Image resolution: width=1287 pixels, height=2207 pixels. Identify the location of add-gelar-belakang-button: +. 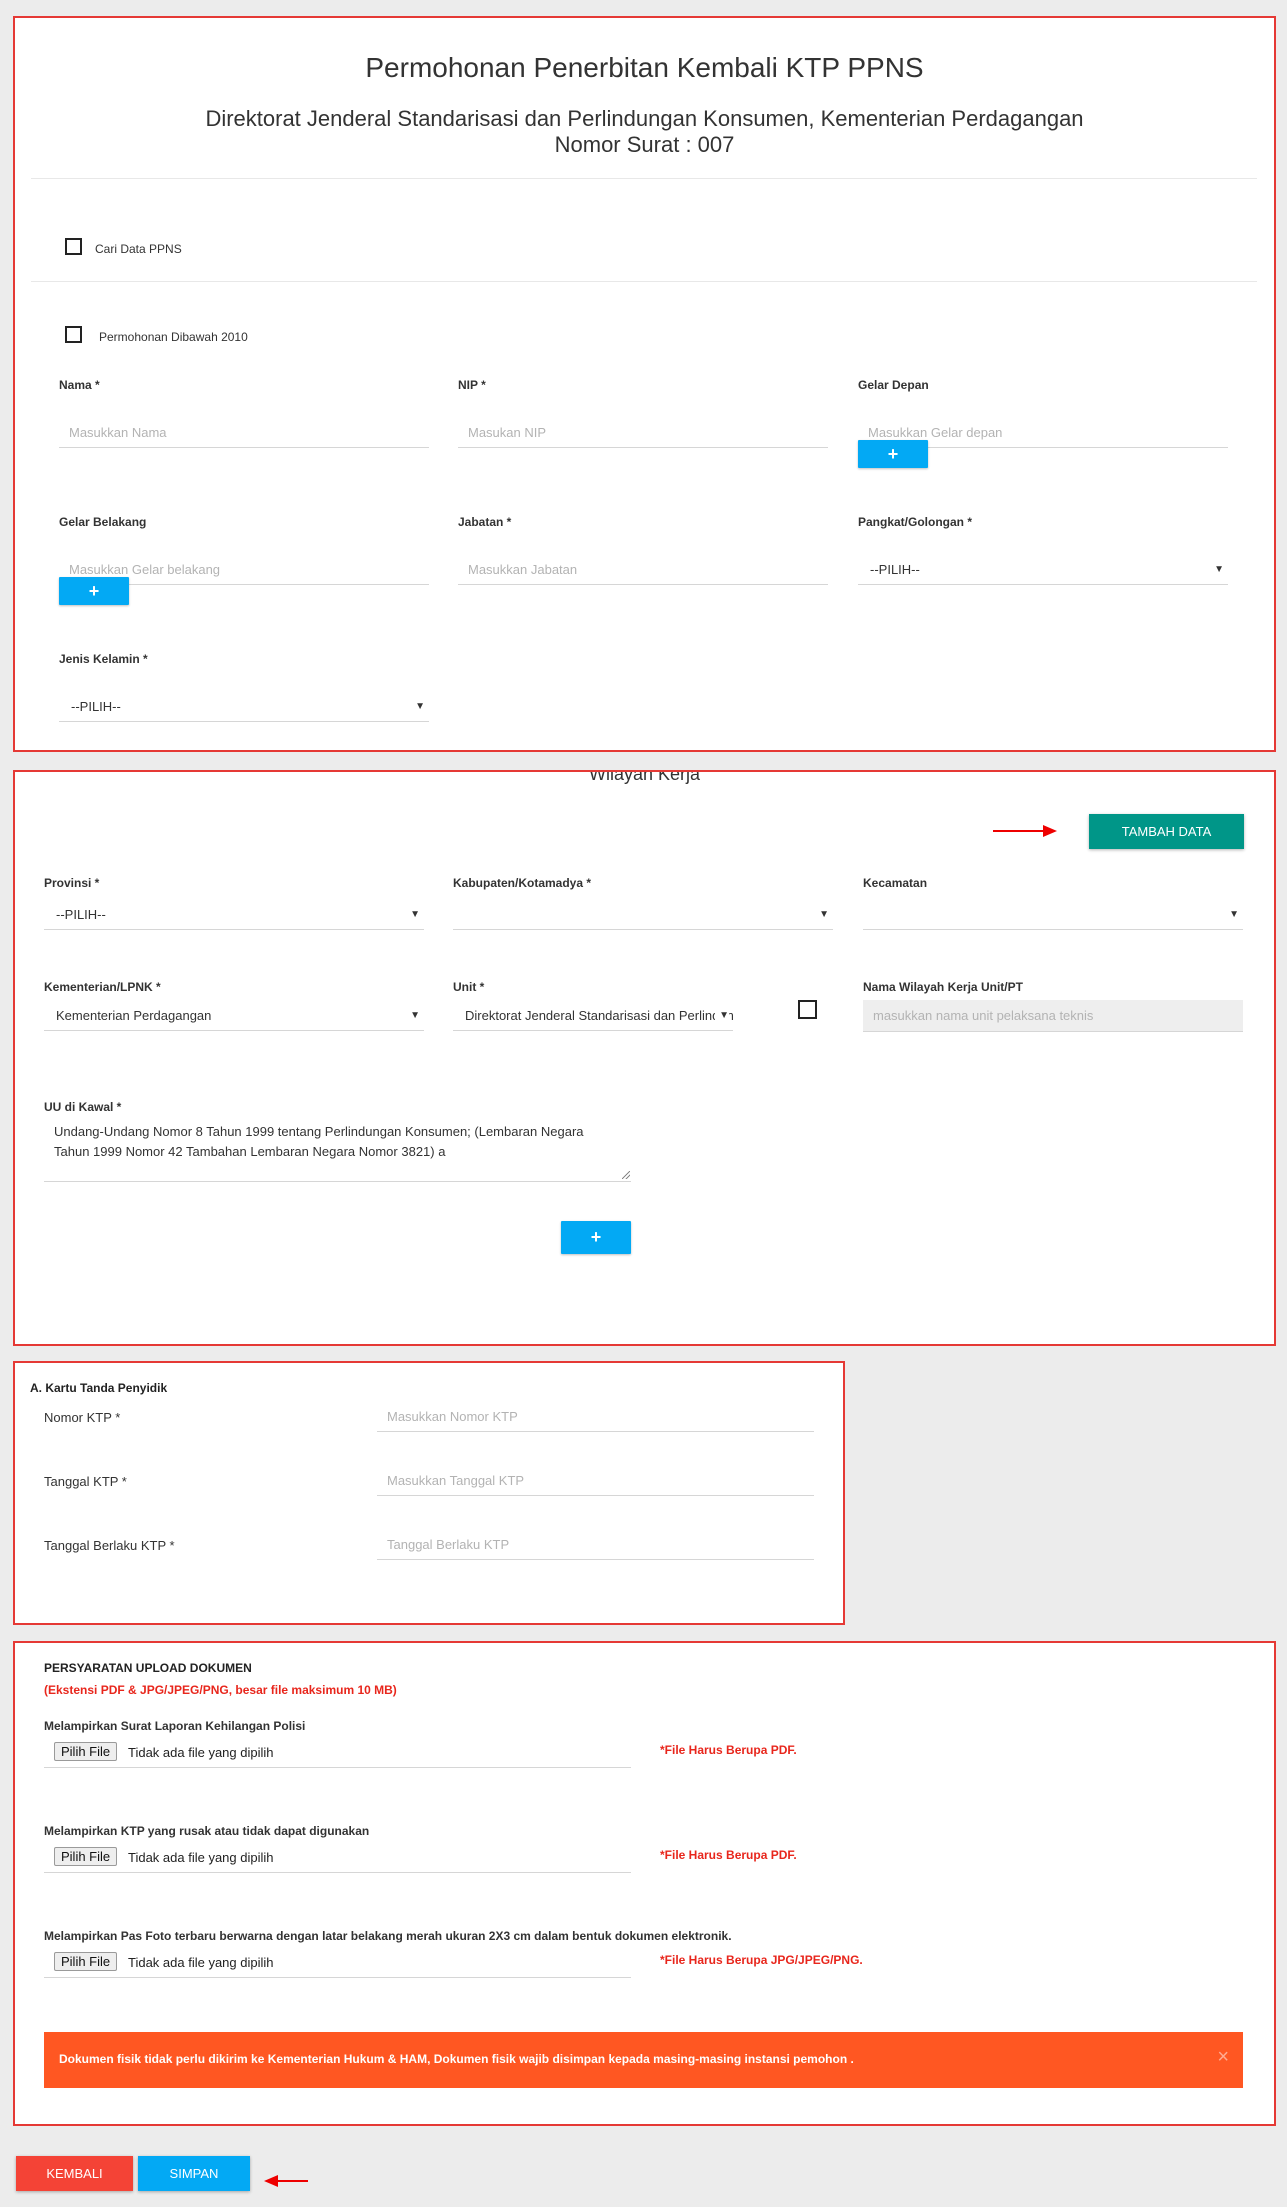
(94, 591).